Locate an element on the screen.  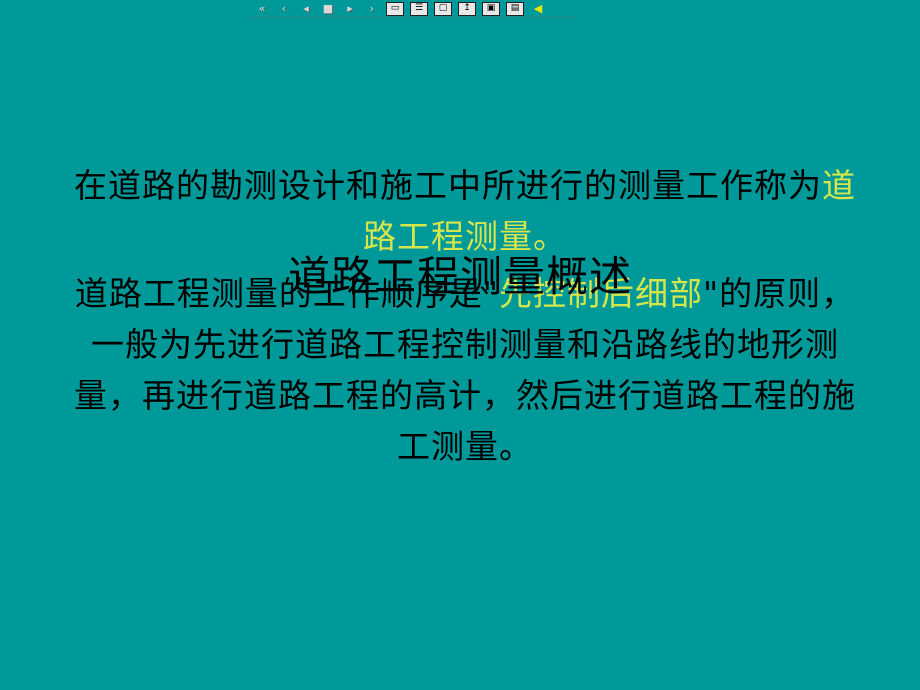
home-icon: ■ is located at coordinates (328, 9).